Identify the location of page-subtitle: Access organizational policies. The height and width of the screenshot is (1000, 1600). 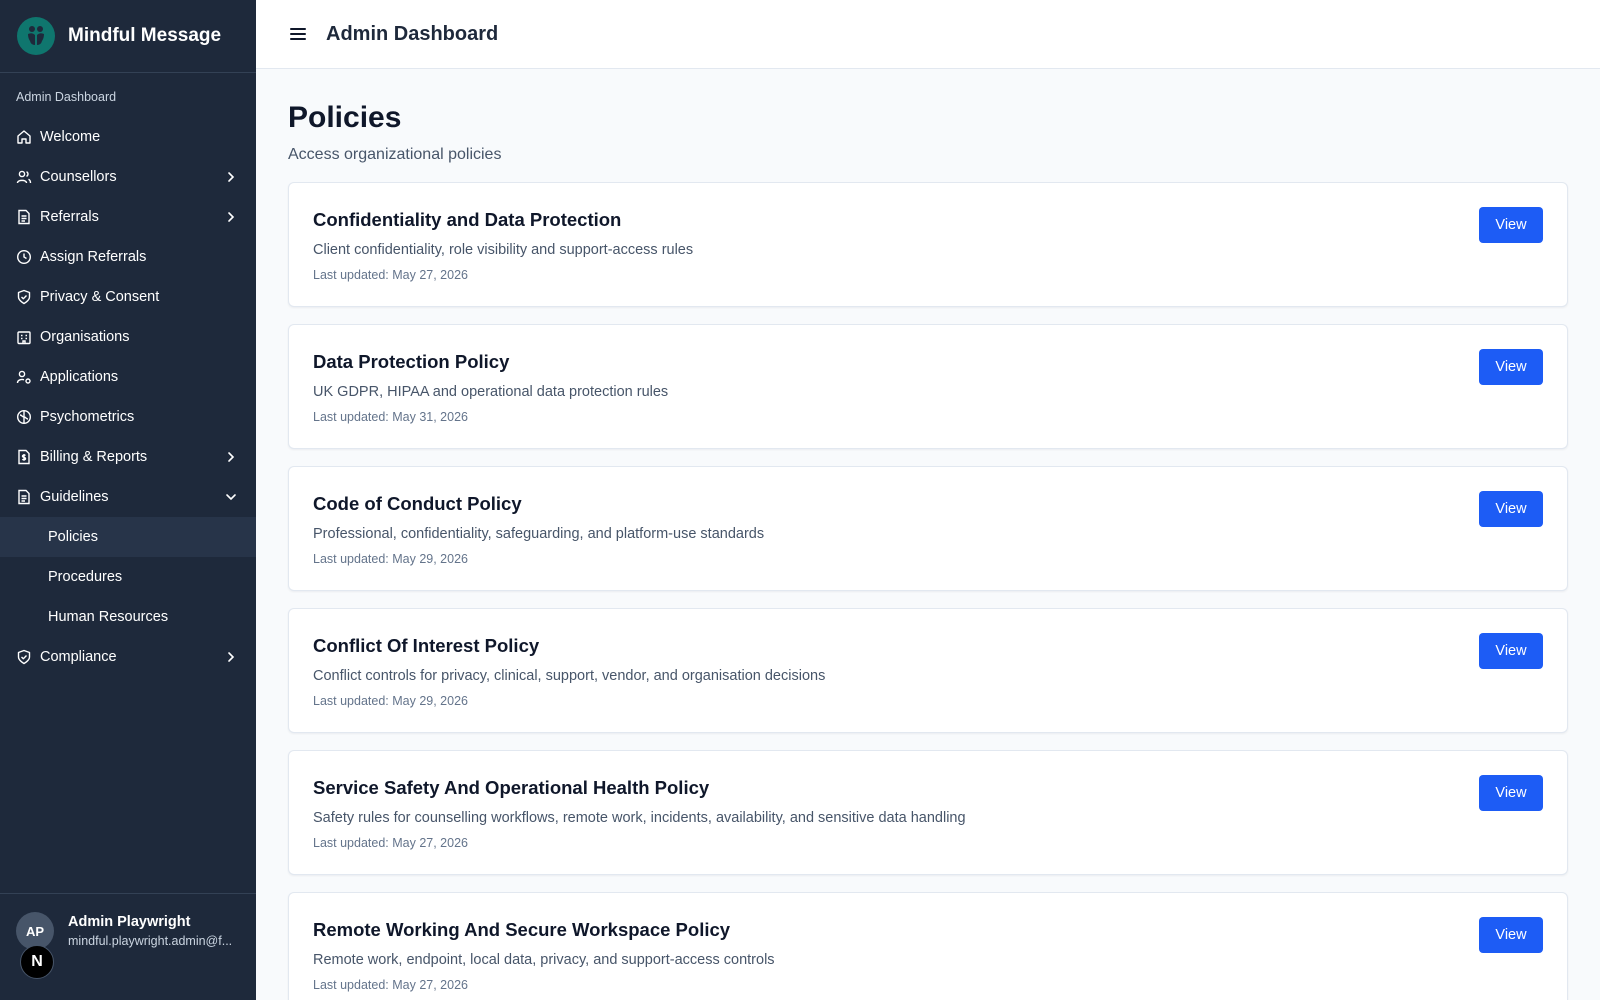
(395, 154).